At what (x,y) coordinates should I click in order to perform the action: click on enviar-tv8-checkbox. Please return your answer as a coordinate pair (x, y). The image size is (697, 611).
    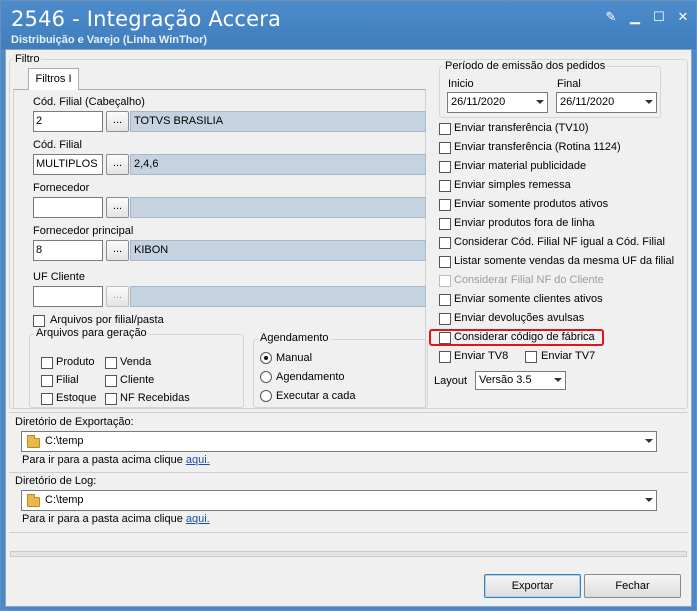
    Looking at the image, I should click on (445, 357).